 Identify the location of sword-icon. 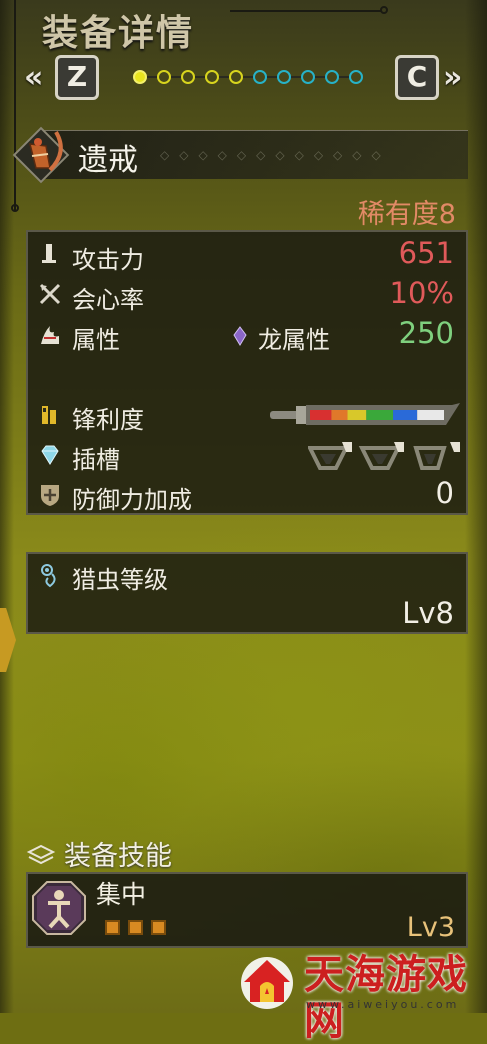
(49, 253).